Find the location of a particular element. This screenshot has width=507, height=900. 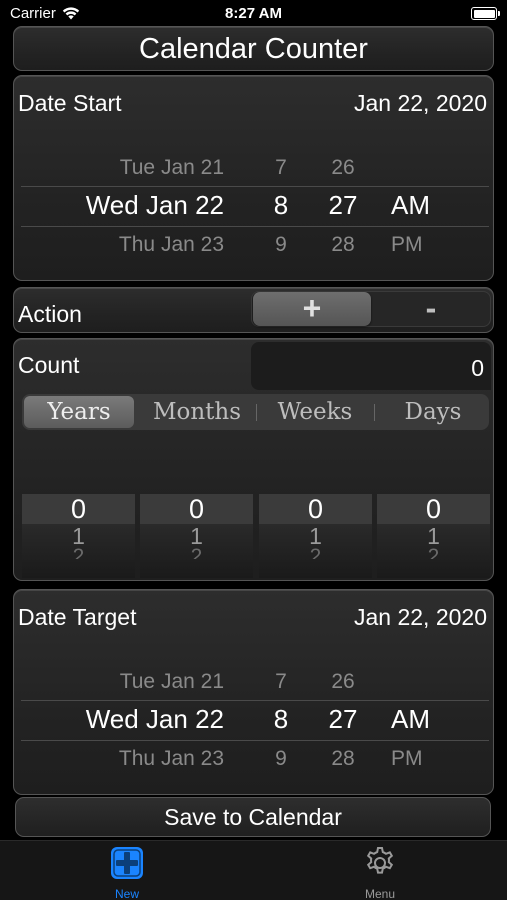

tab-menu: Menu is located at coordinates (380, 872).